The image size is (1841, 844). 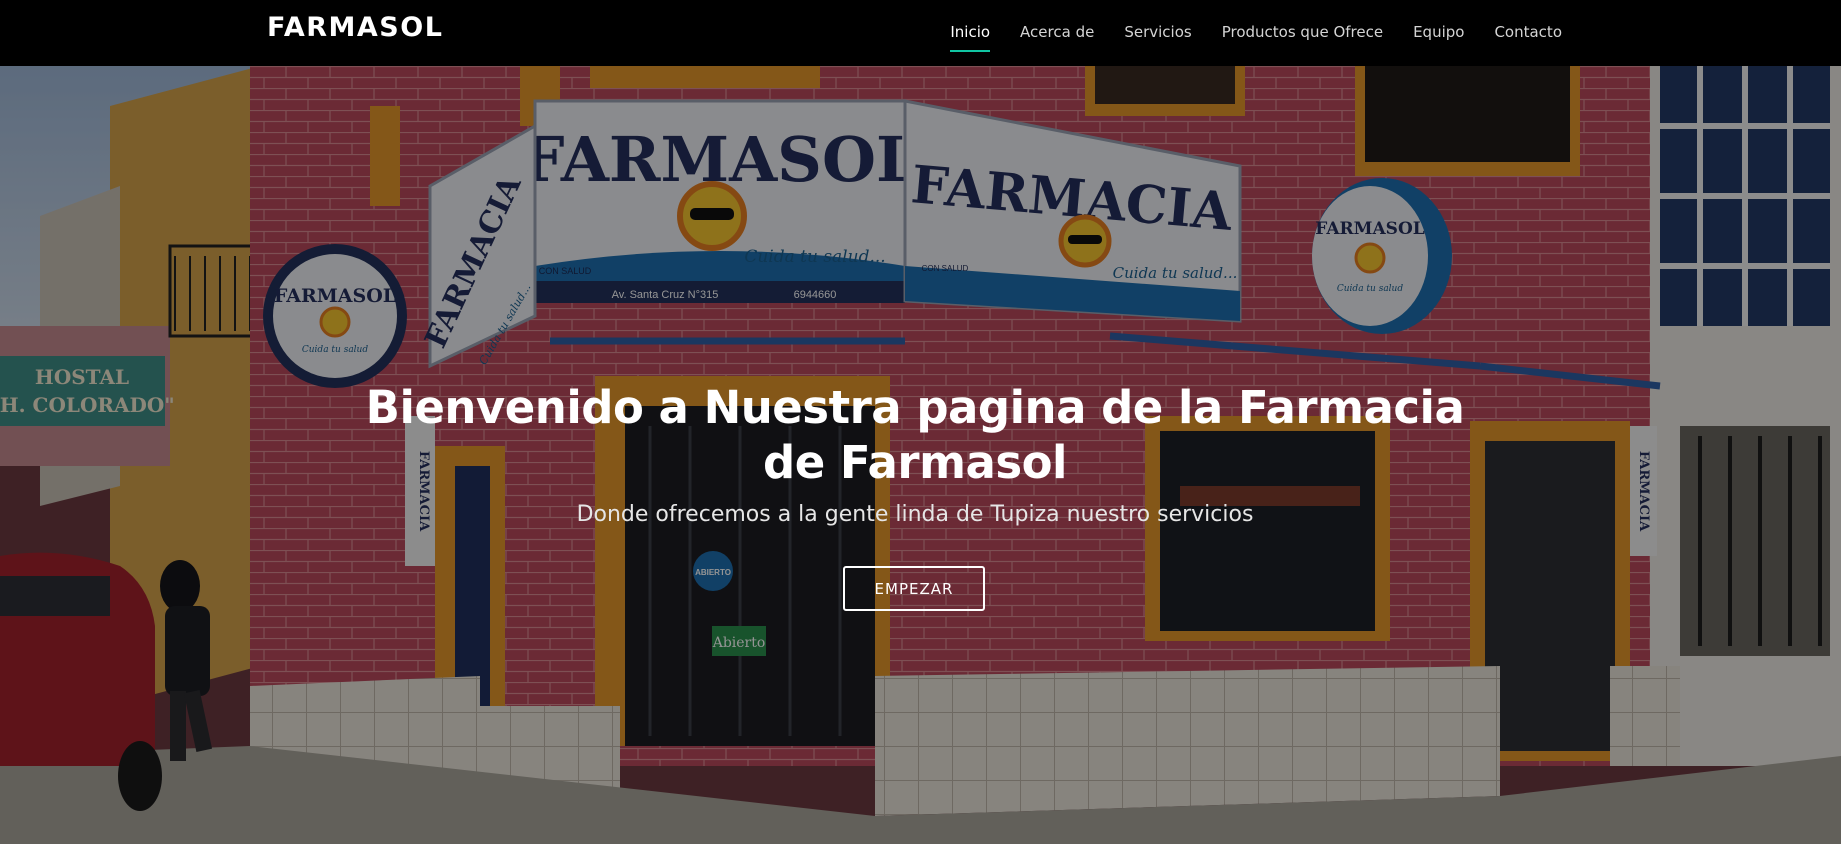 I want to click on nav-item-servicios: Servicios, so click(x=1157, y=33).